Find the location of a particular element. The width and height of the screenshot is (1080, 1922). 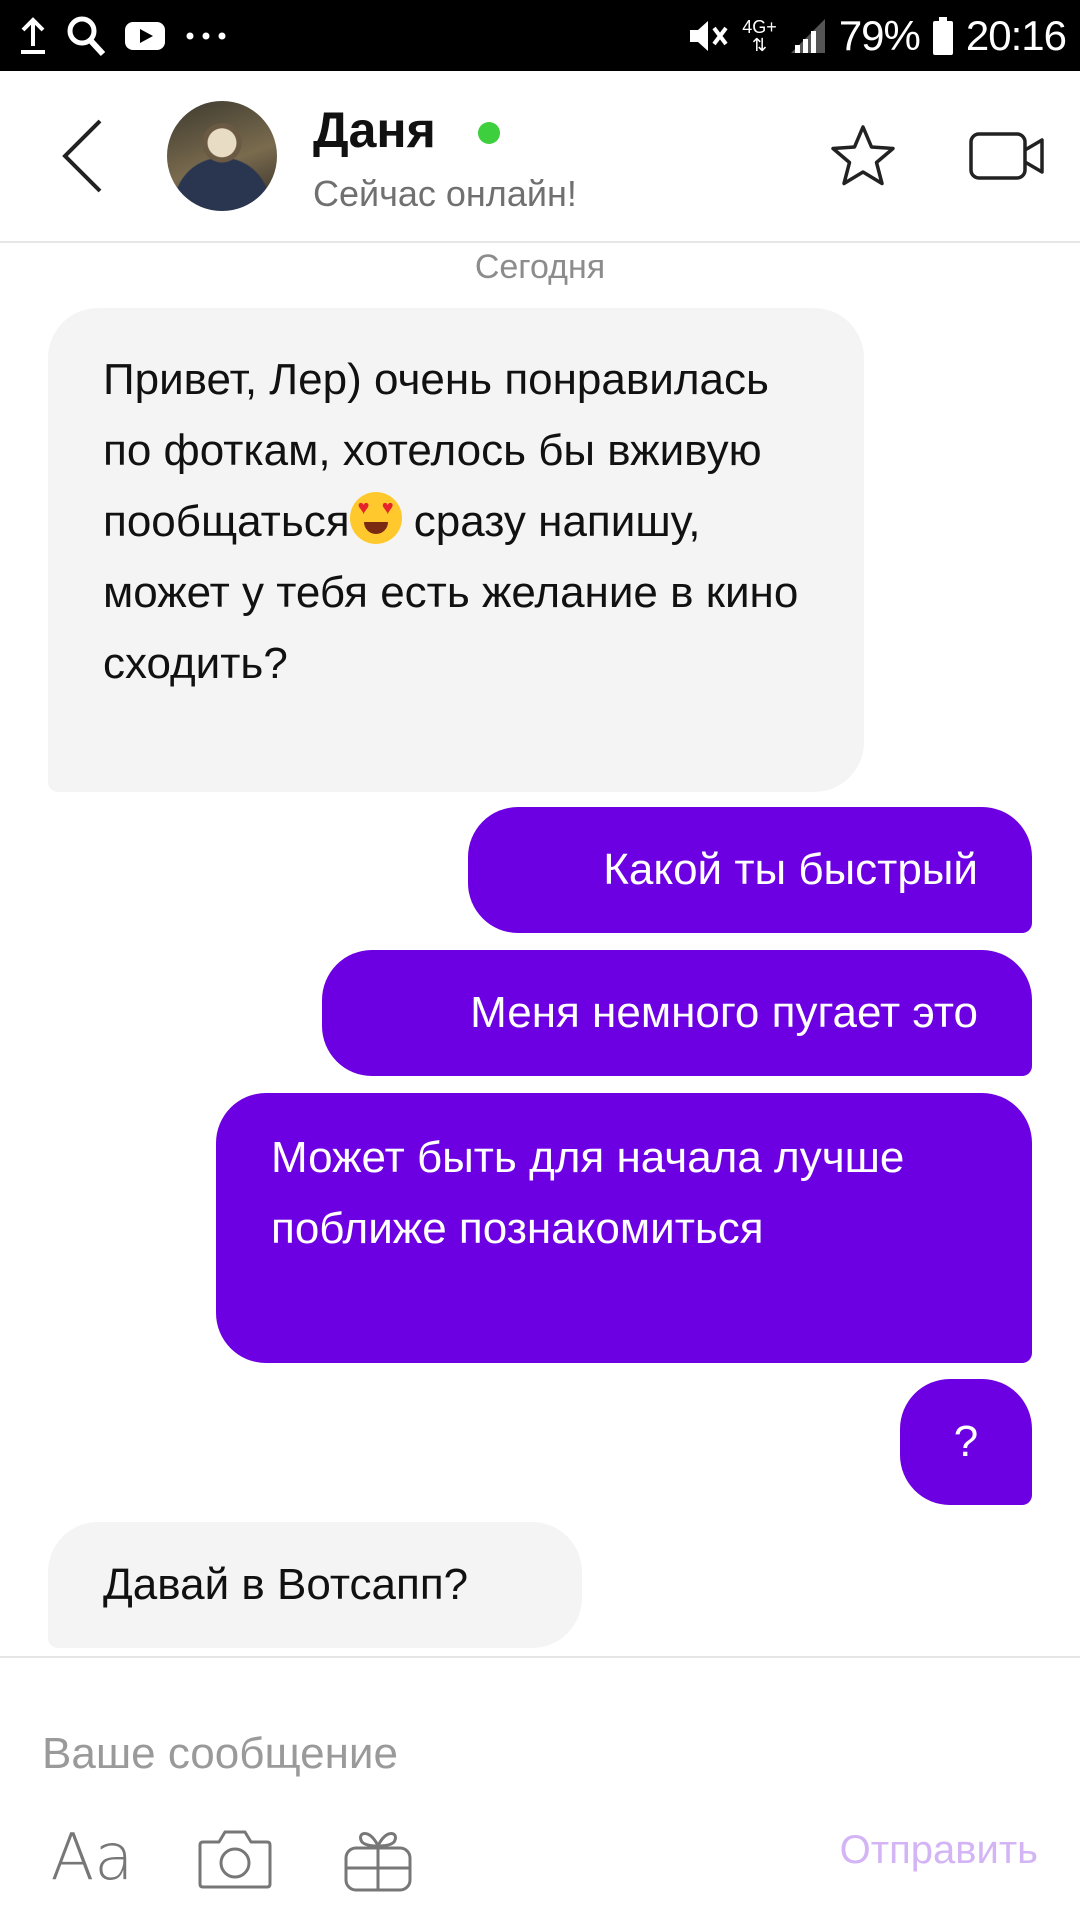

battery-icon is located at coordinates (942, 36).